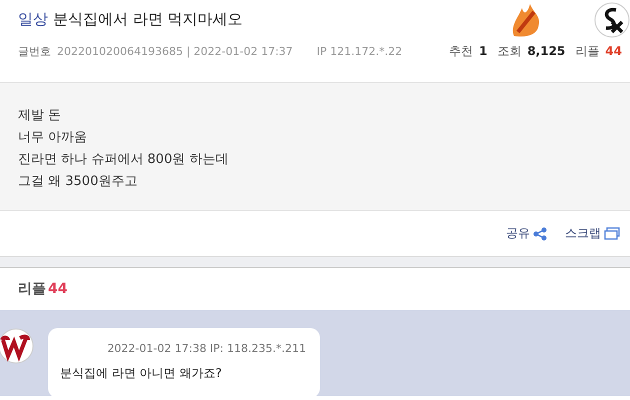 The width and height of the screenshot is (630, 400). I want to click on scrap-link: 스크랩, so click(592, 233).